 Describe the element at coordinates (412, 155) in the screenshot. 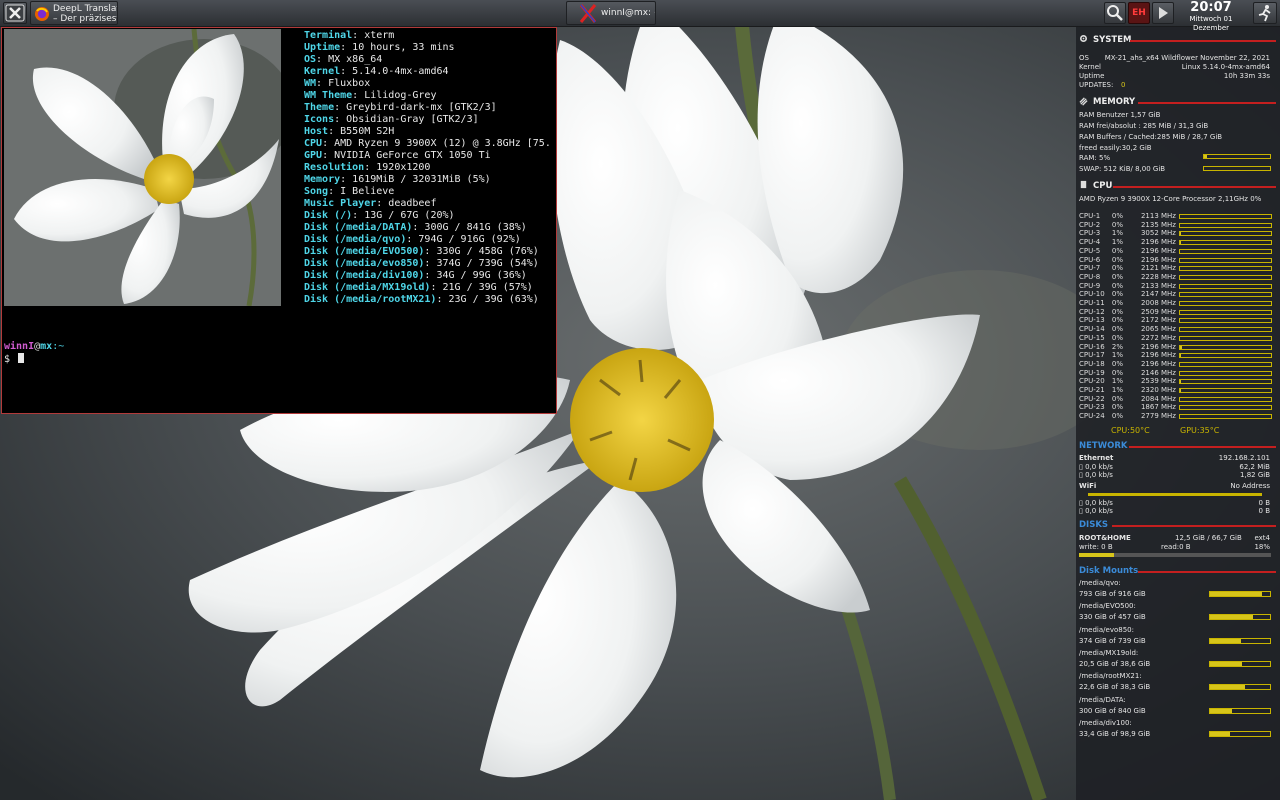

I see `neofetch-value: NVIDIA GeForce GTX 1050 Ti` at that location.